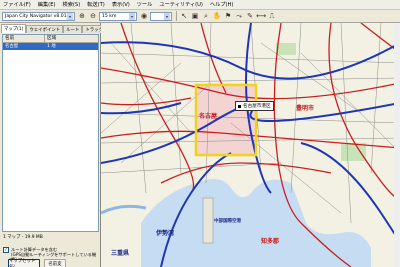  Describe the element at coordinates (261, 16) in the screenshot. I see `measure-tool-icon: ⟷` at that location.